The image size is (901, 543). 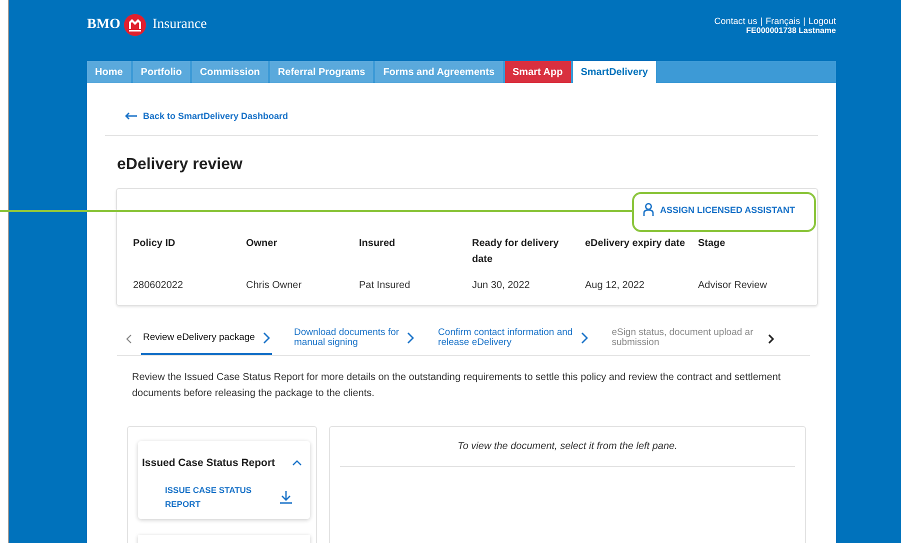 What do you see at coordinates (635, 243) in the screenshot?
I see `column-header: eDelivery expiry date` at bounding box center [635, 243].